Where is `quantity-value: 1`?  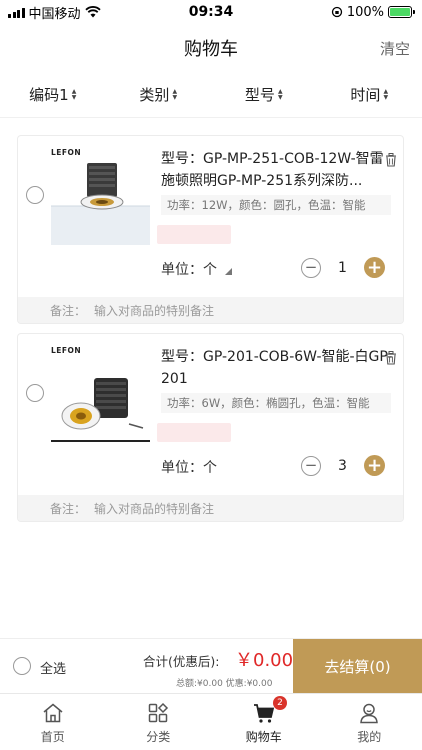
quantity-value: 1 is located at coordinates (342, 268).